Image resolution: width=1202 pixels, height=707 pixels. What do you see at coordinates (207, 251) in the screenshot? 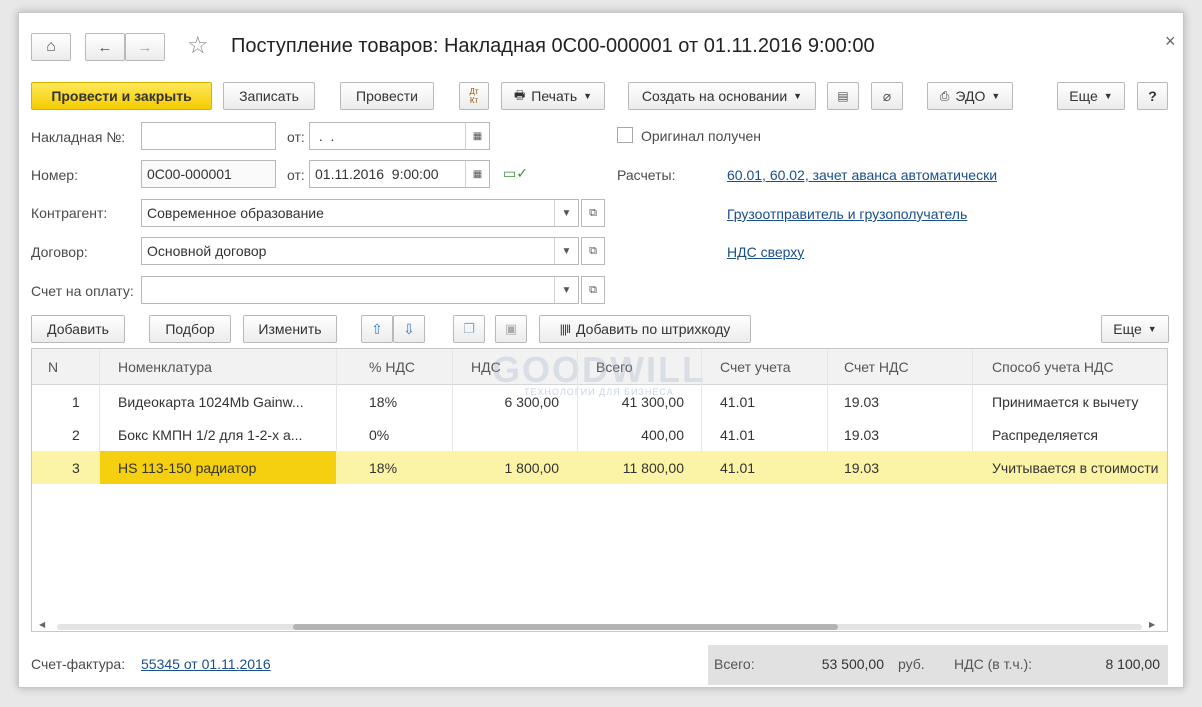
I see `contract-value: Основной договор` at bounding box center [207, 251].